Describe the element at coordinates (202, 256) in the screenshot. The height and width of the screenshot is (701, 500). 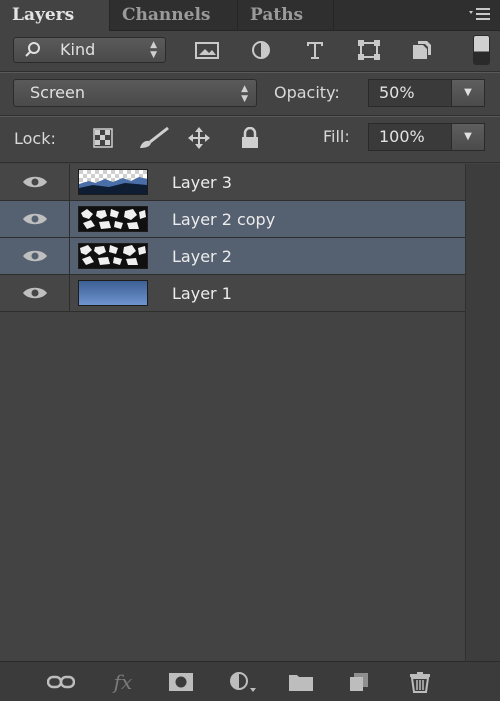
I see `layer-name: Layer 2` at that location.